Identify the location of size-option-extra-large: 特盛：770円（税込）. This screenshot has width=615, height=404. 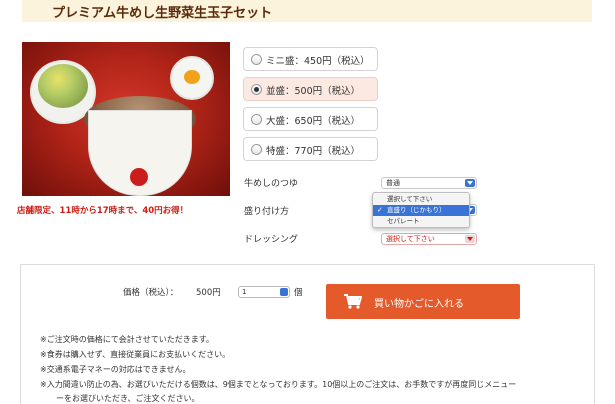
(310, 149).